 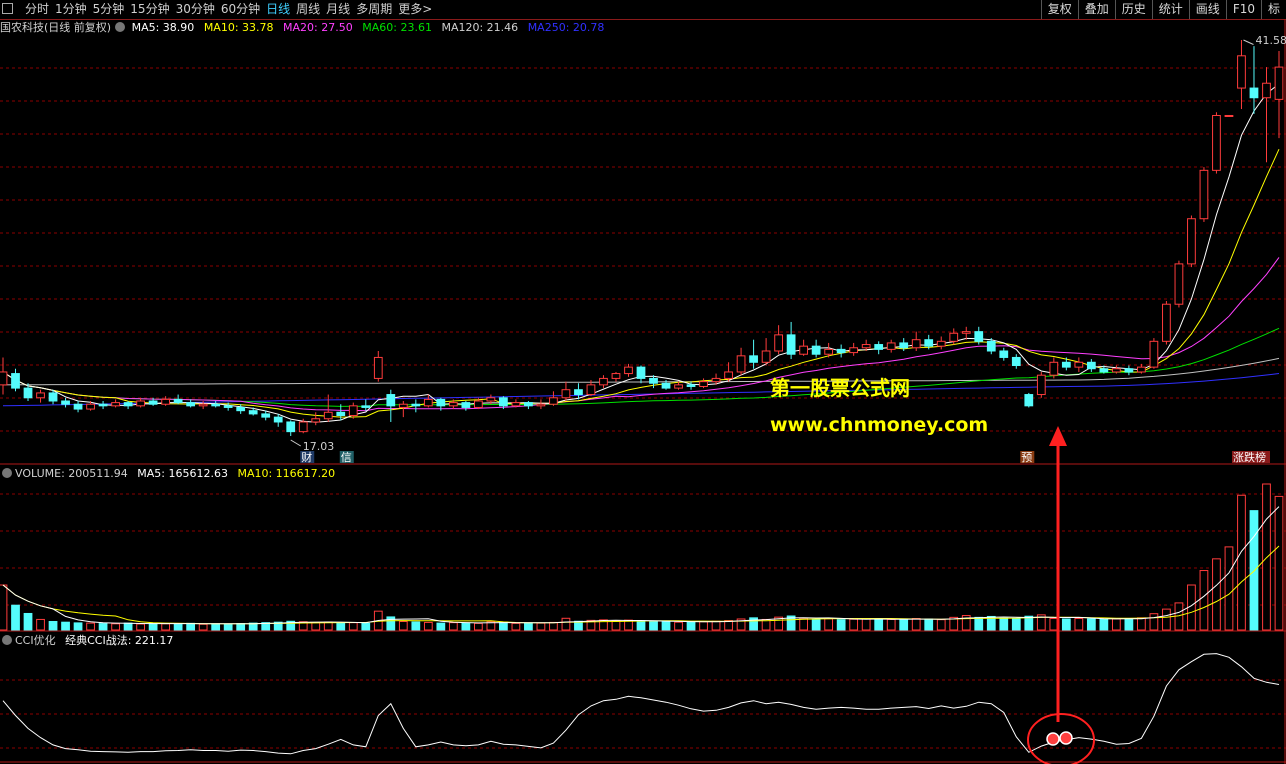 What do you see at coordinates (641, 704) in the screenshot?
I see `cci-line` at bounding box center [641, 704].